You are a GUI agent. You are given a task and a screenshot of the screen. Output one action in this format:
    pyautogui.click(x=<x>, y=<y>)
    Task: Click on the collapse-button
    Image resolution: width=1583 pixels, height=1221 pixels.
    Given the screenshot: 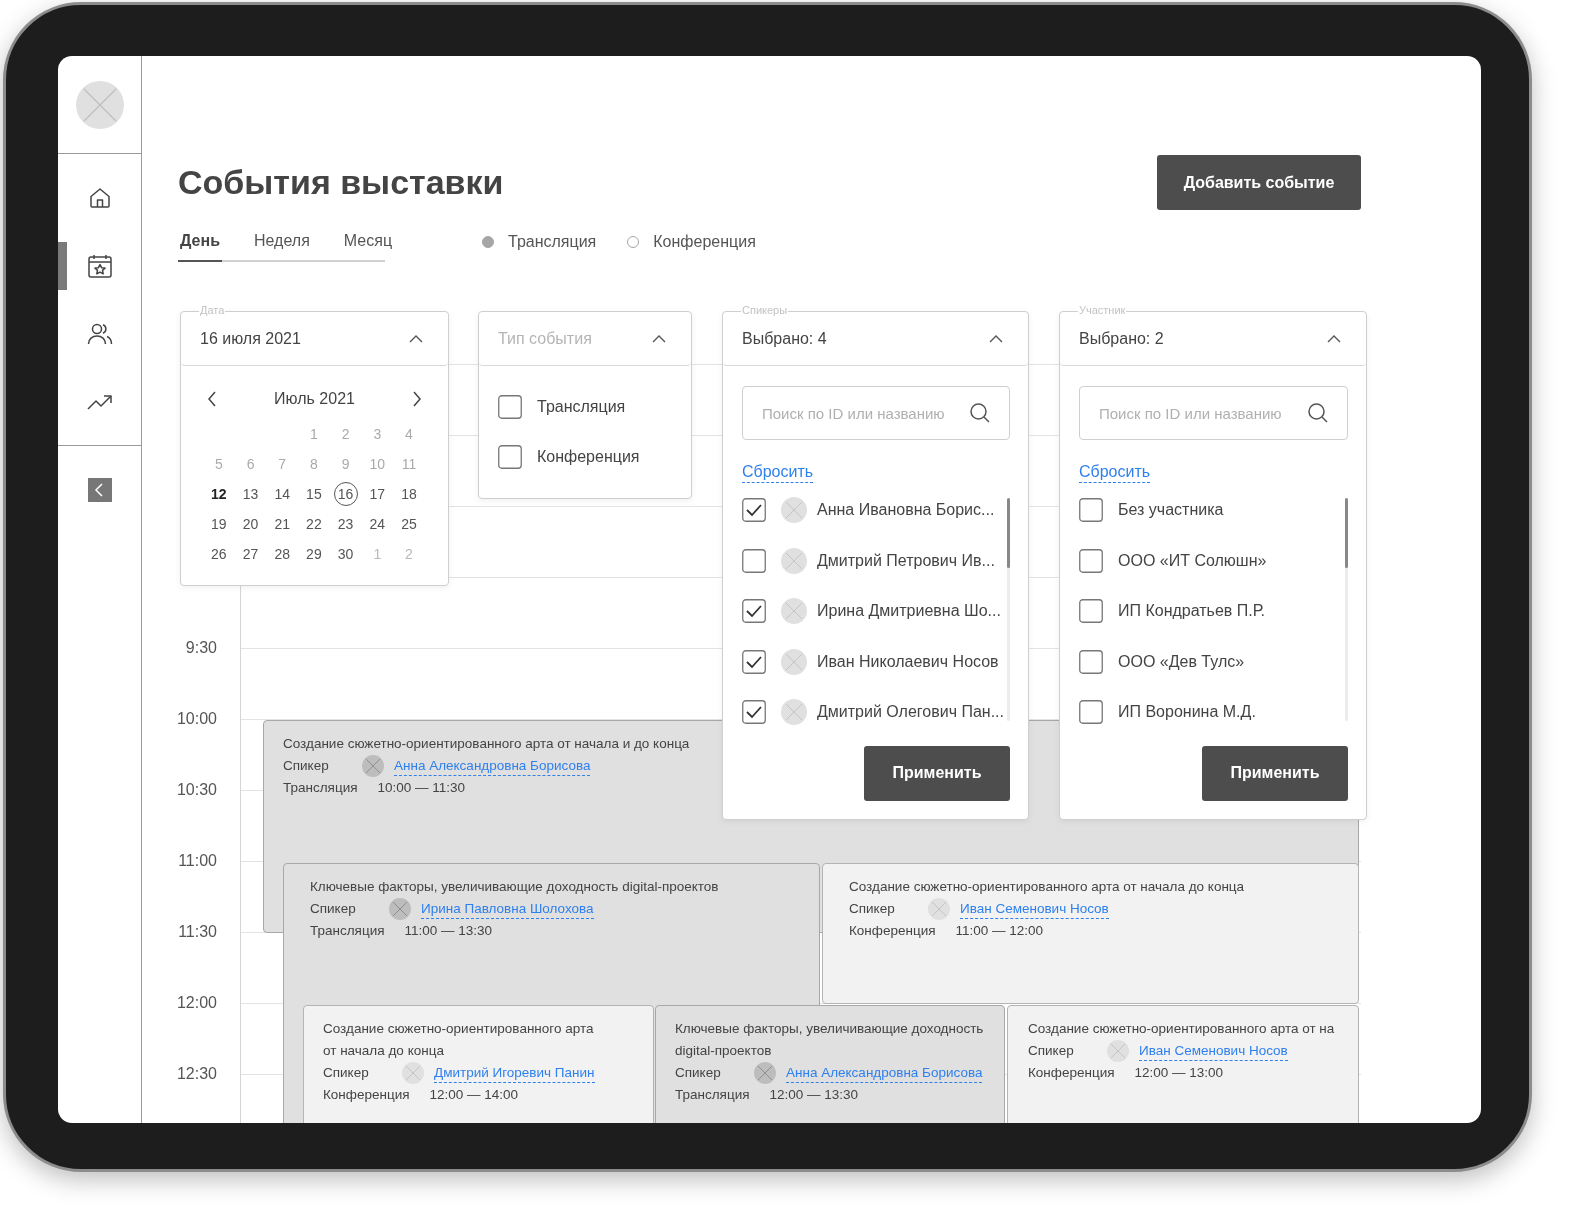 What is the action you would take?
    pyautogui.click(x=99, y=490)
    